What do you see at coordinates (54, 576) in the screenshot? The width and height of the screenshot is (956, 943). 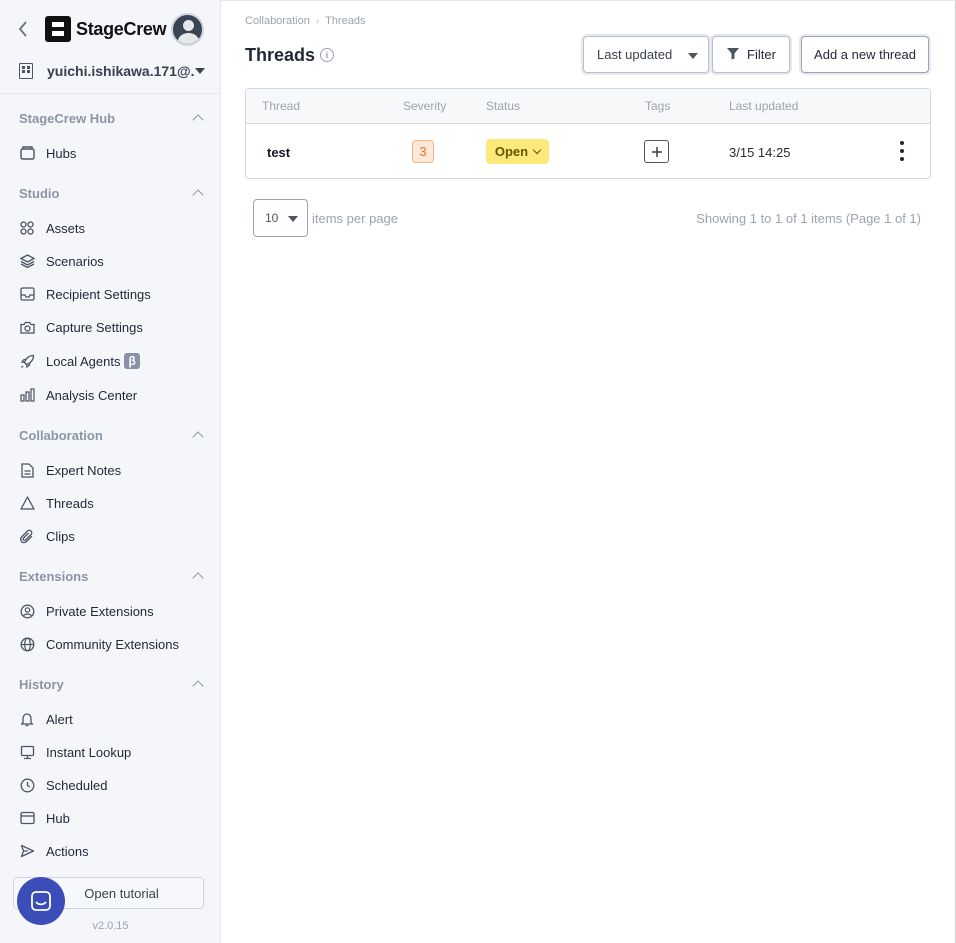 I see `section-title: Extensions` at bounding box center [54, 576].